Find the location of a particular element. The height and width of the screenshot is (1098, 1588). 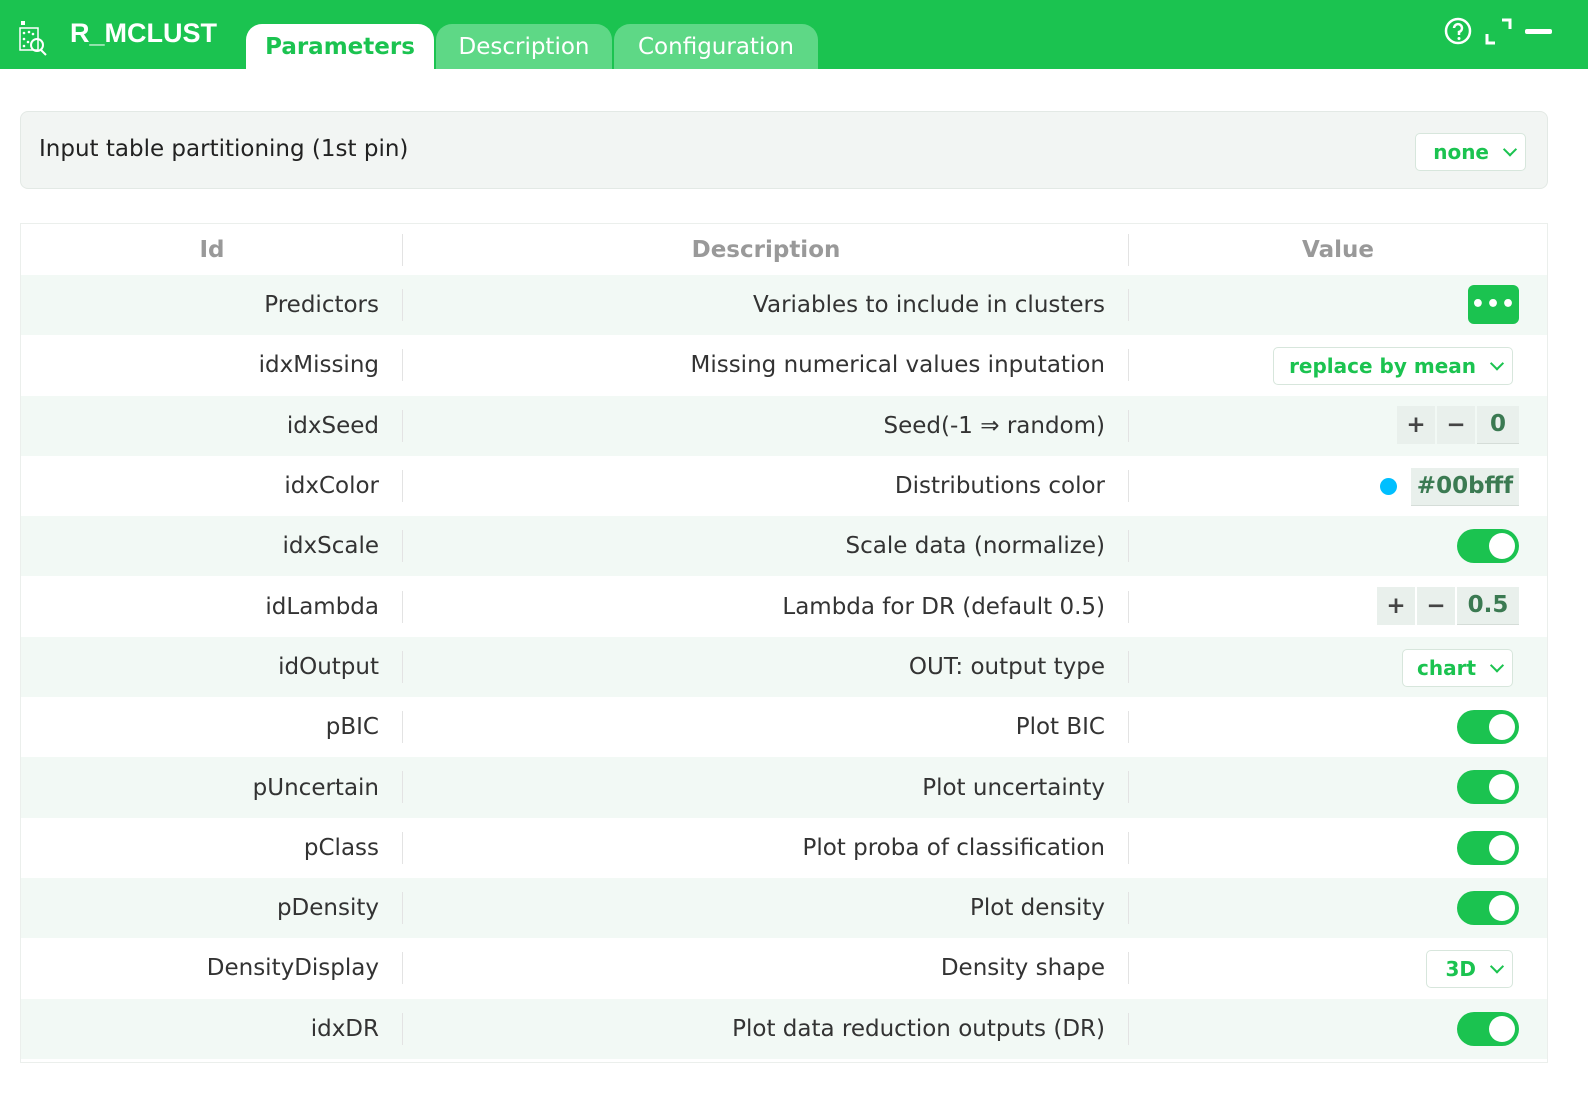

param-description: Plot proba of classification is located at coordinates (953, 847).